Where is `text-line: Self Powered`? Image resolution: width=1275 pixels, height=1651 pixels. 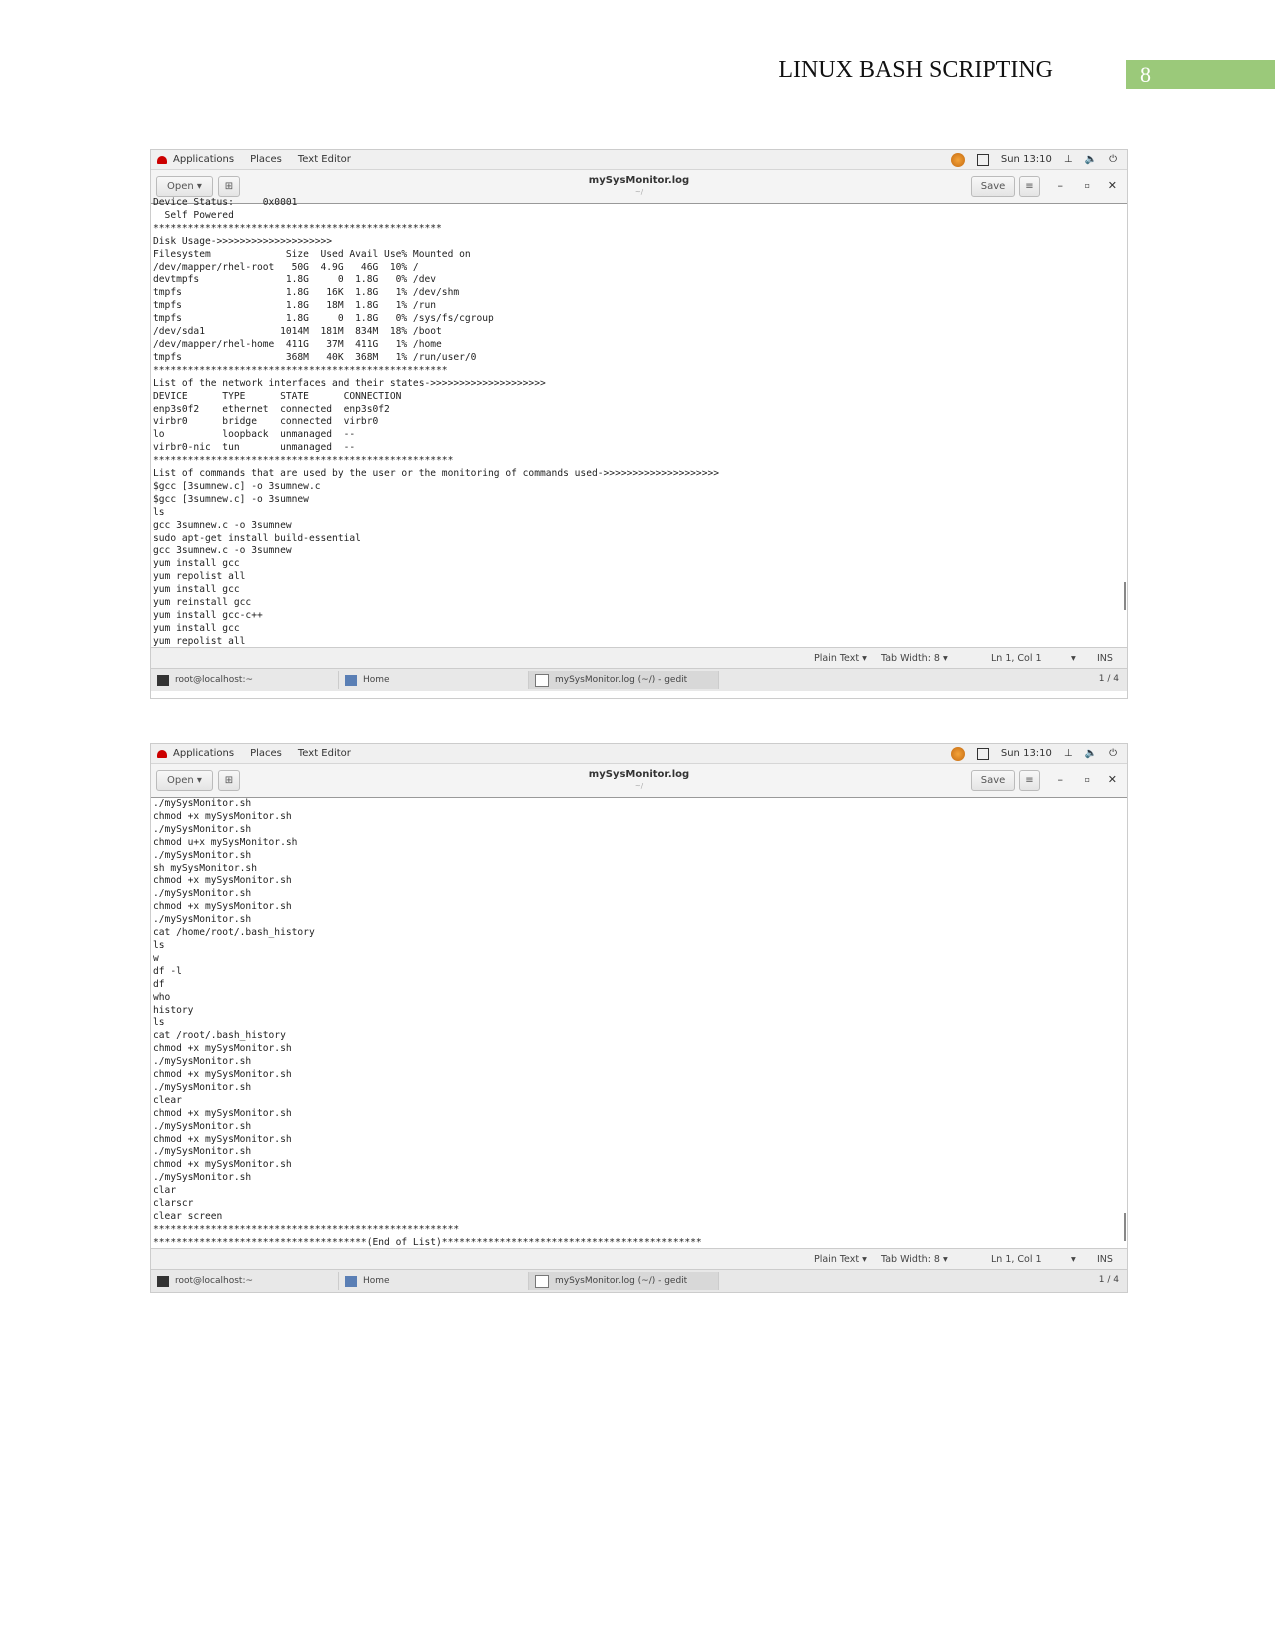
text-line: Self Powered is located at coordinates (193, 215).